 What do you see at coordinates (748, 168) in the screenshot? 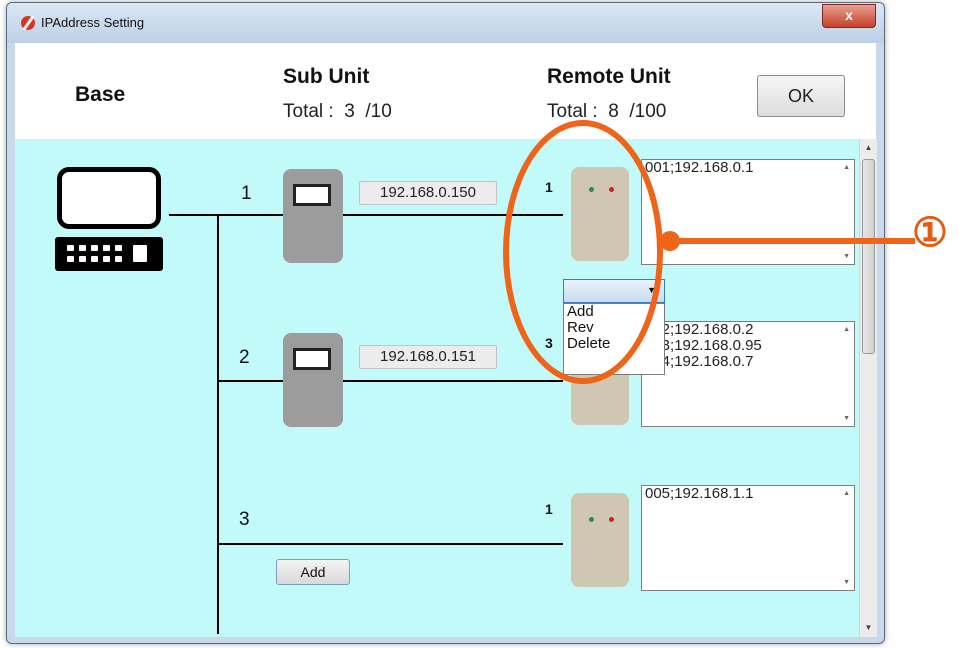
I see `list-item: 001;192.168.0.1` at bounding box center [748, 168].